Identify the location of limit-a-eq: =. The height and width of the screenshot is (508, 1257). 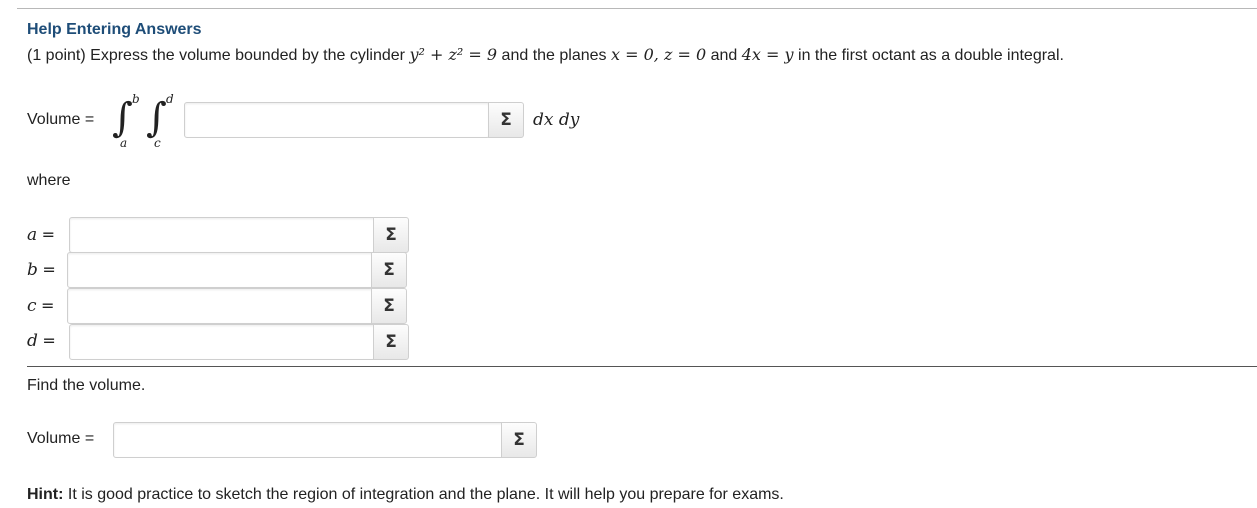
(48, 234).